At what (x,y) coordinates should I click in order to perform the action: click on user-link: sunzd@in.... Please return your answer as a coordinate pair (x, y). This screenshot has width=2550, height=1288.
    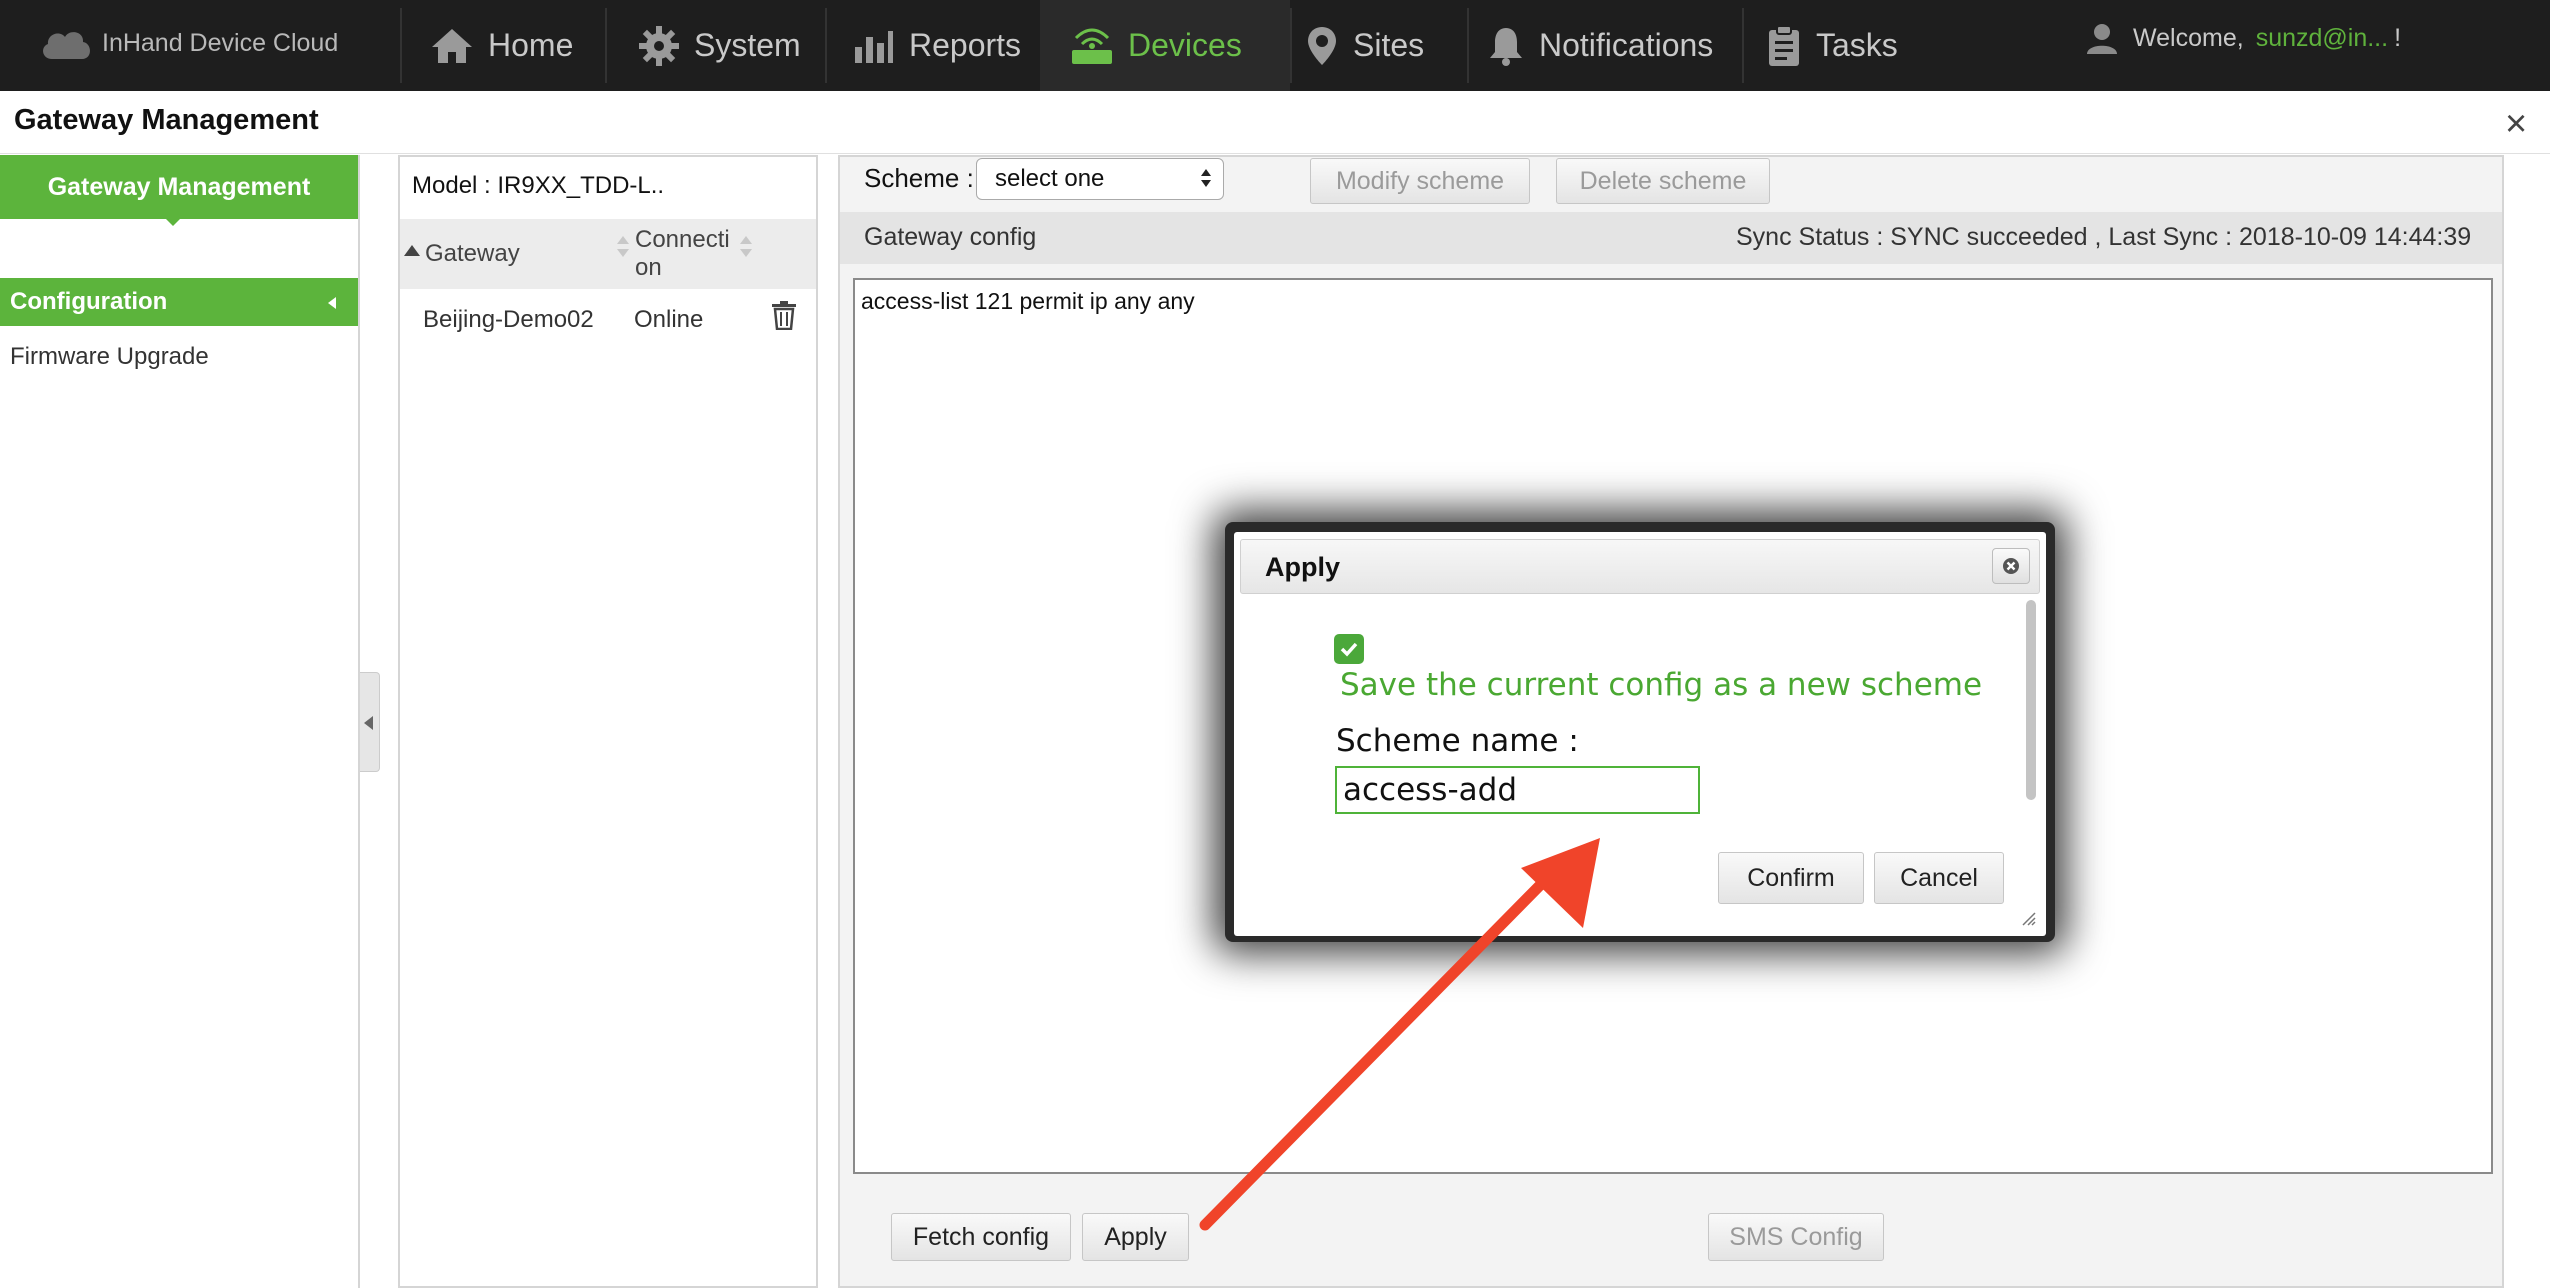
    Looking at the image, I should click on (2322, 38).